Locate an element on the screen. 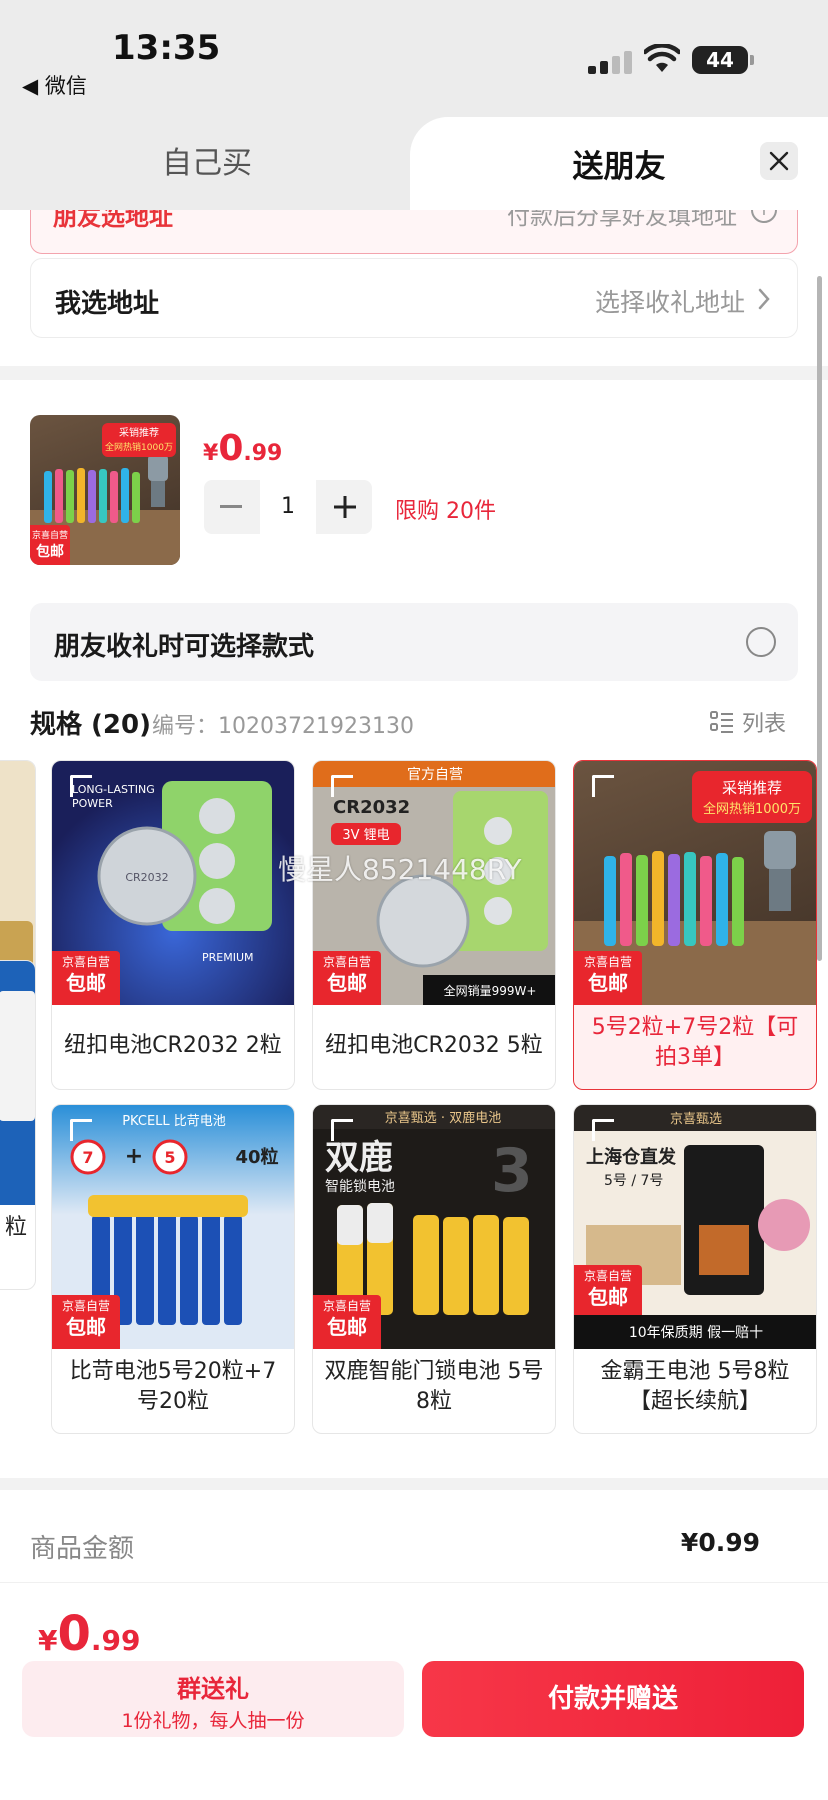 The height and width of the screenshot is (1800, 828). svg-text: CR2032 is located at coordinates (371, 807).